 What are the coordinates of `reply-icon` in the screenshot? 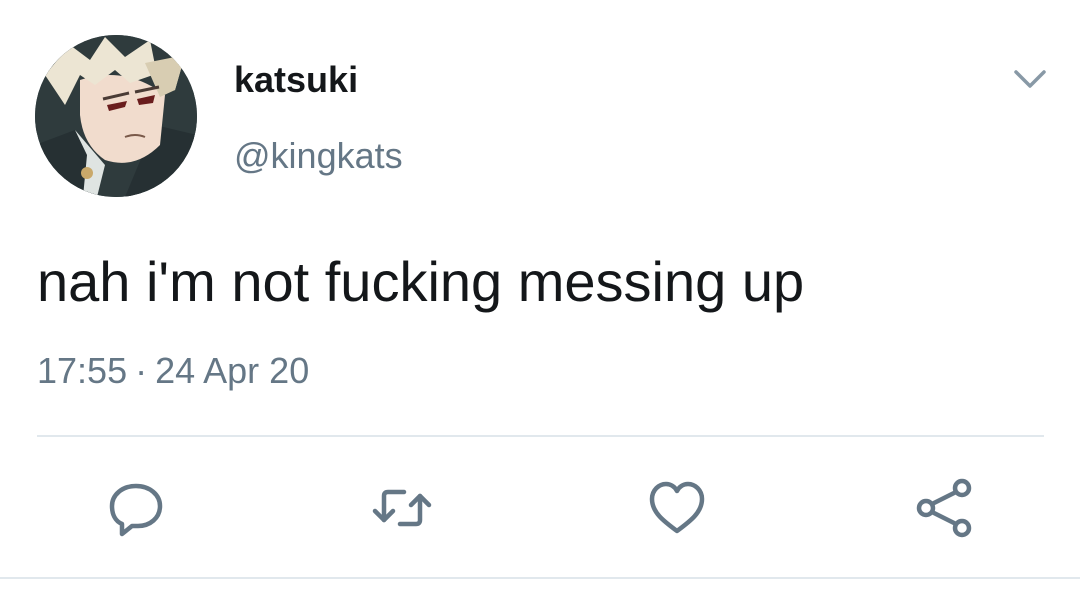 It's located at (136, 510).